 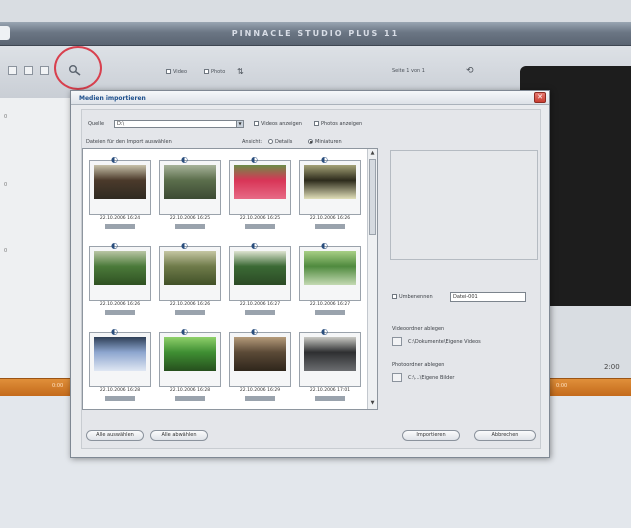 I want to click on album-view-button, so click(x=12, y=70).